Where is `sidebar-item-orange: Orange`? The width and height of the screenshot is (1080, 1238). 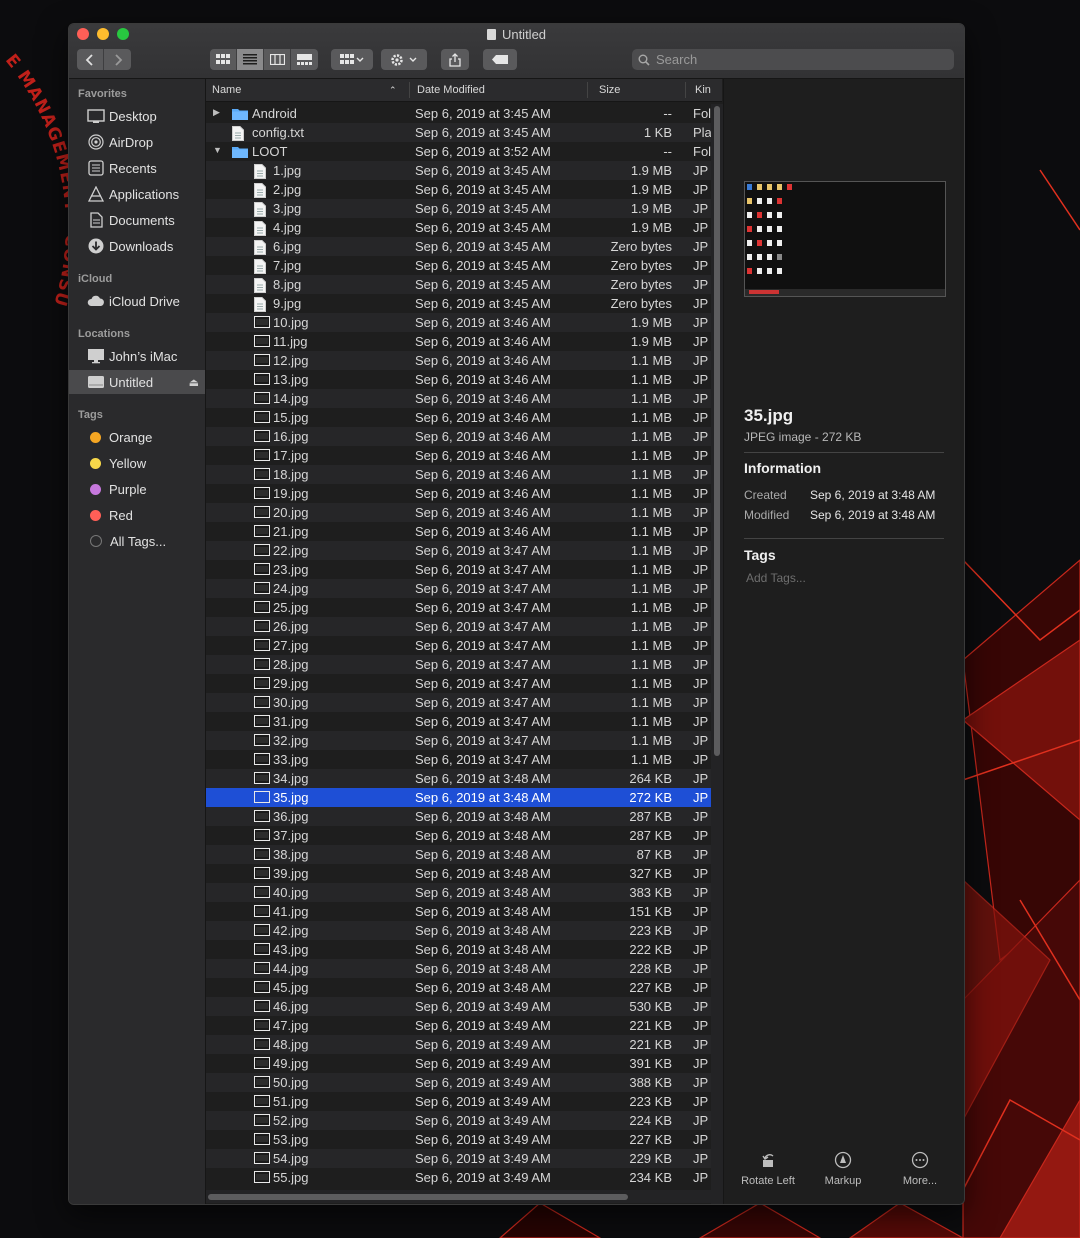
sidebar-item-orange: Orange is located at coordinates (137, 437).